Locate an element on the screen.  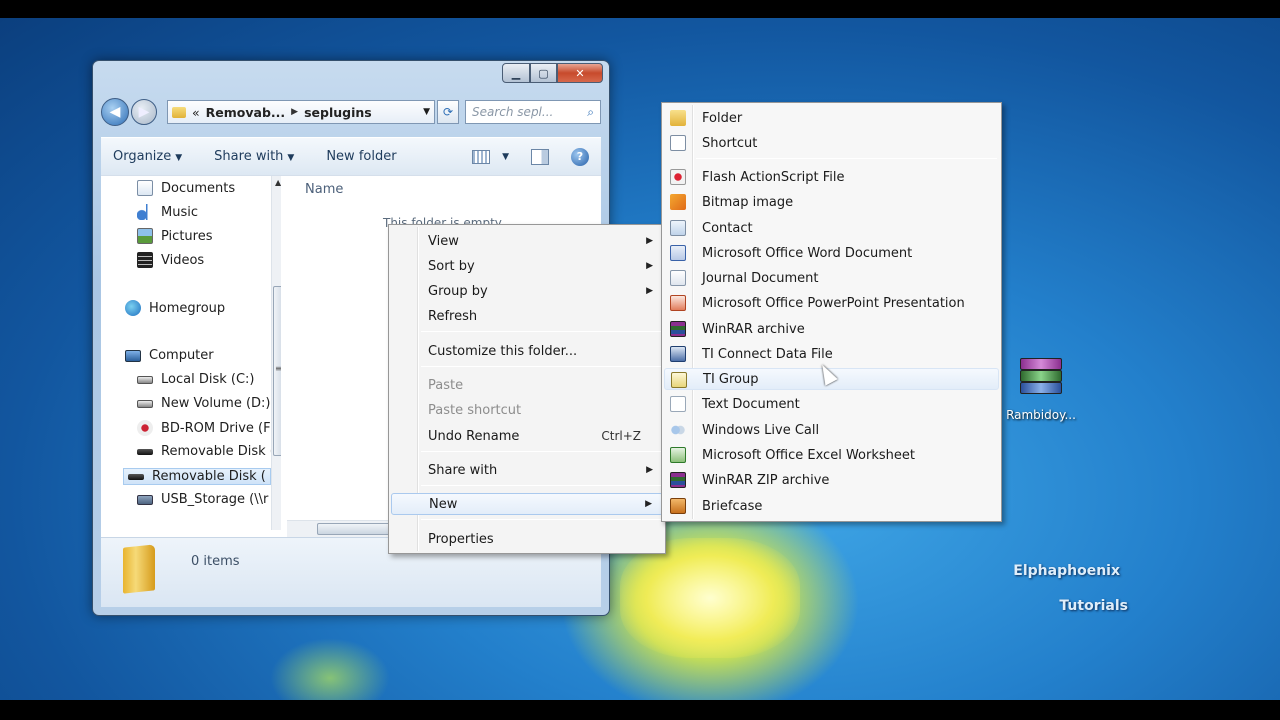
nav-item-usb-storage: USB_Storage (\\r is located at coordinates (202, 499).